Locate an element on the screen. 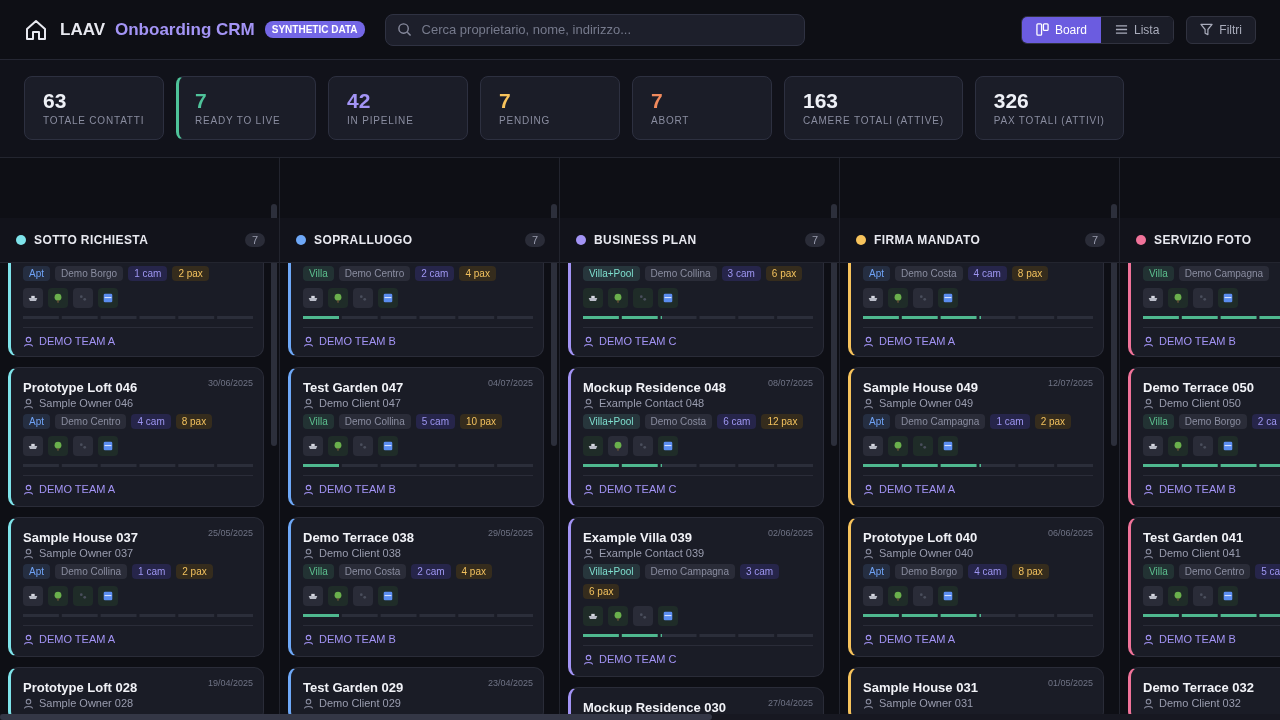  deal-card: Mockup Residence 048 08/07/2025 Example Contact 048 Villa+Pool Demo Costa 6 cam 12 pax DEMO TEAM C is located at coordinates (696, 437).